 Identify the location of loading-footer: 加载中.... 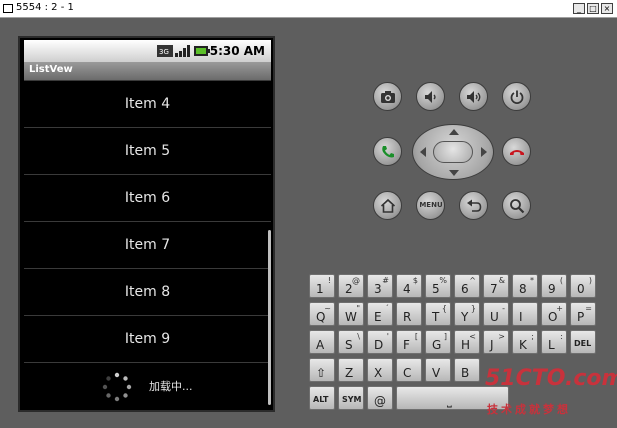
(147, 386).